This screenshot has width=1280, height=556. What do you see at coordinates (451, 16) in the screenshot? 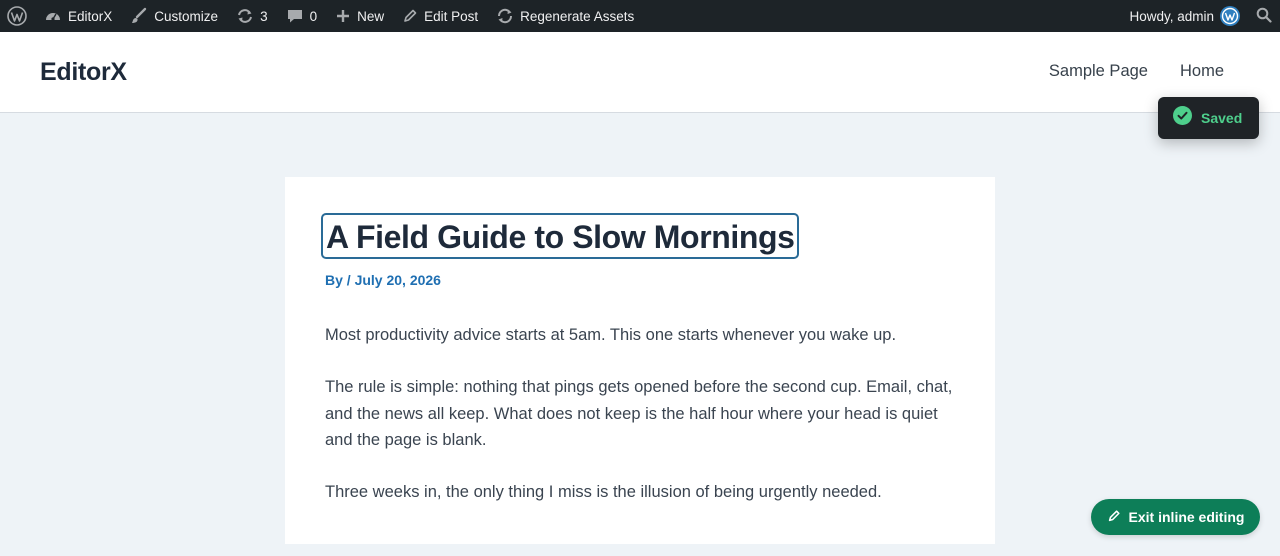
I see `edit-post-label: Edit Post` at bounding box center [451, 16].